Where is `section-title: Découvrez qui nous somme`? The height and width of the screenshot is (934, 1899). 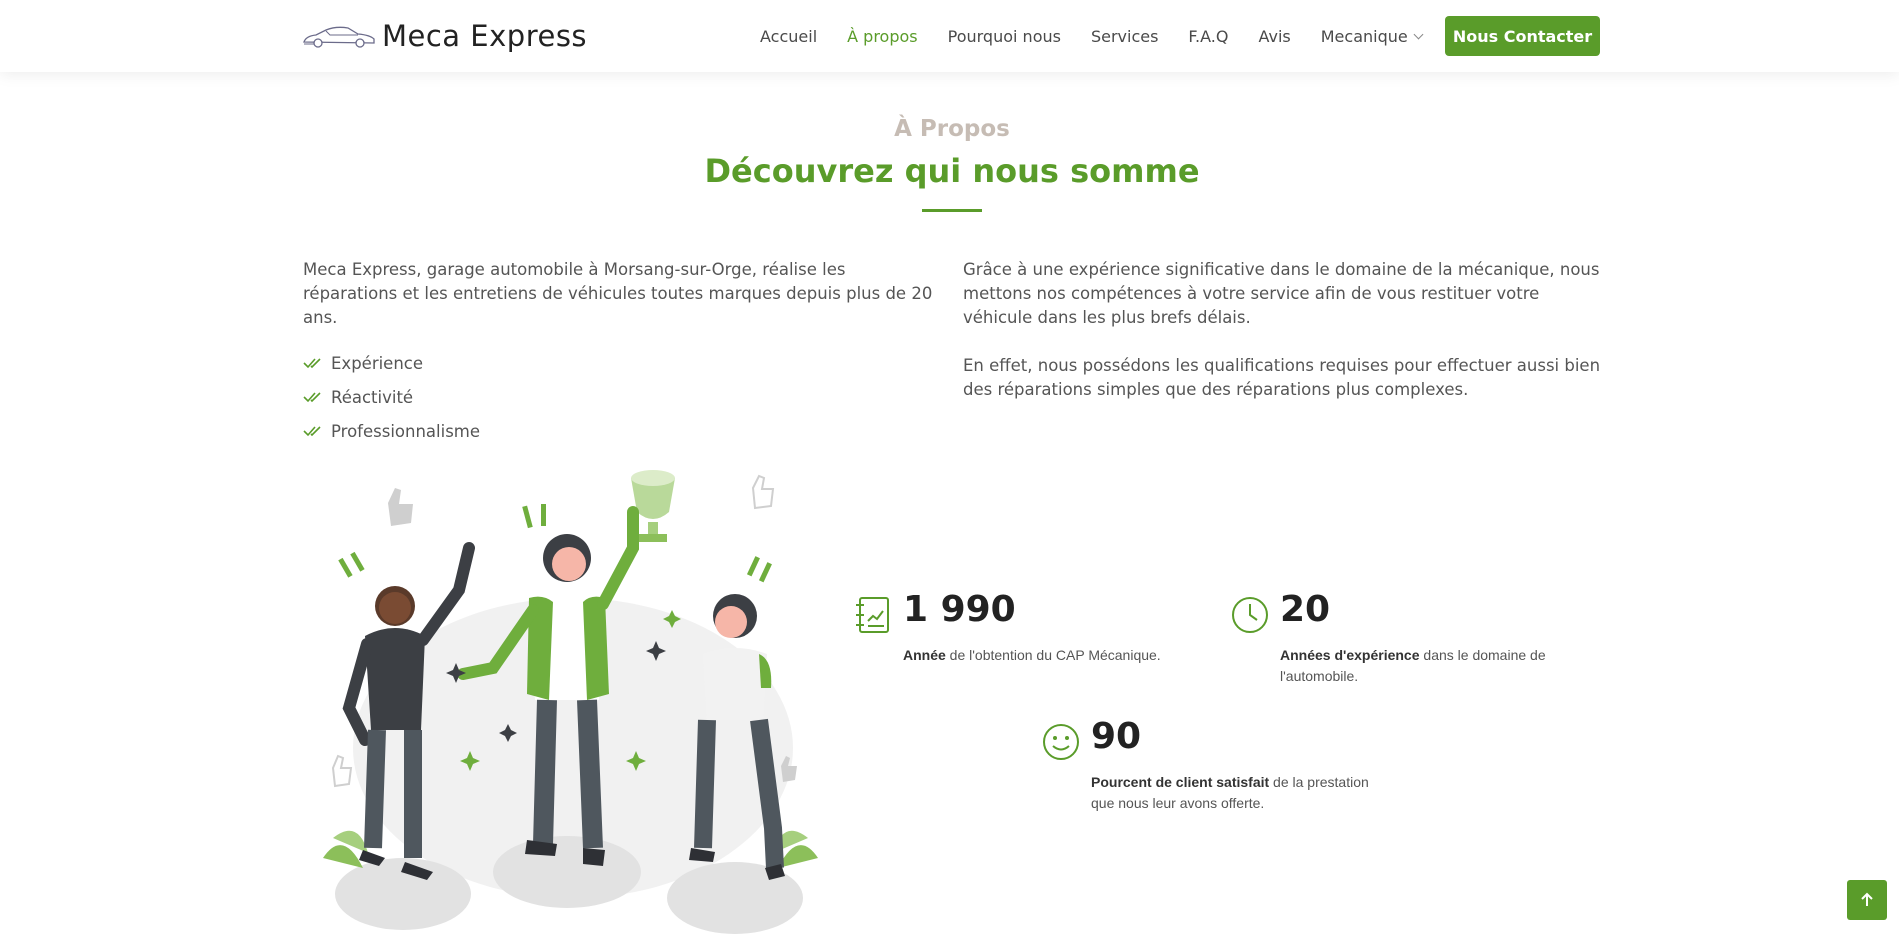 section-title: Découvrez qui nous somme is located at coordinates (952, 171).